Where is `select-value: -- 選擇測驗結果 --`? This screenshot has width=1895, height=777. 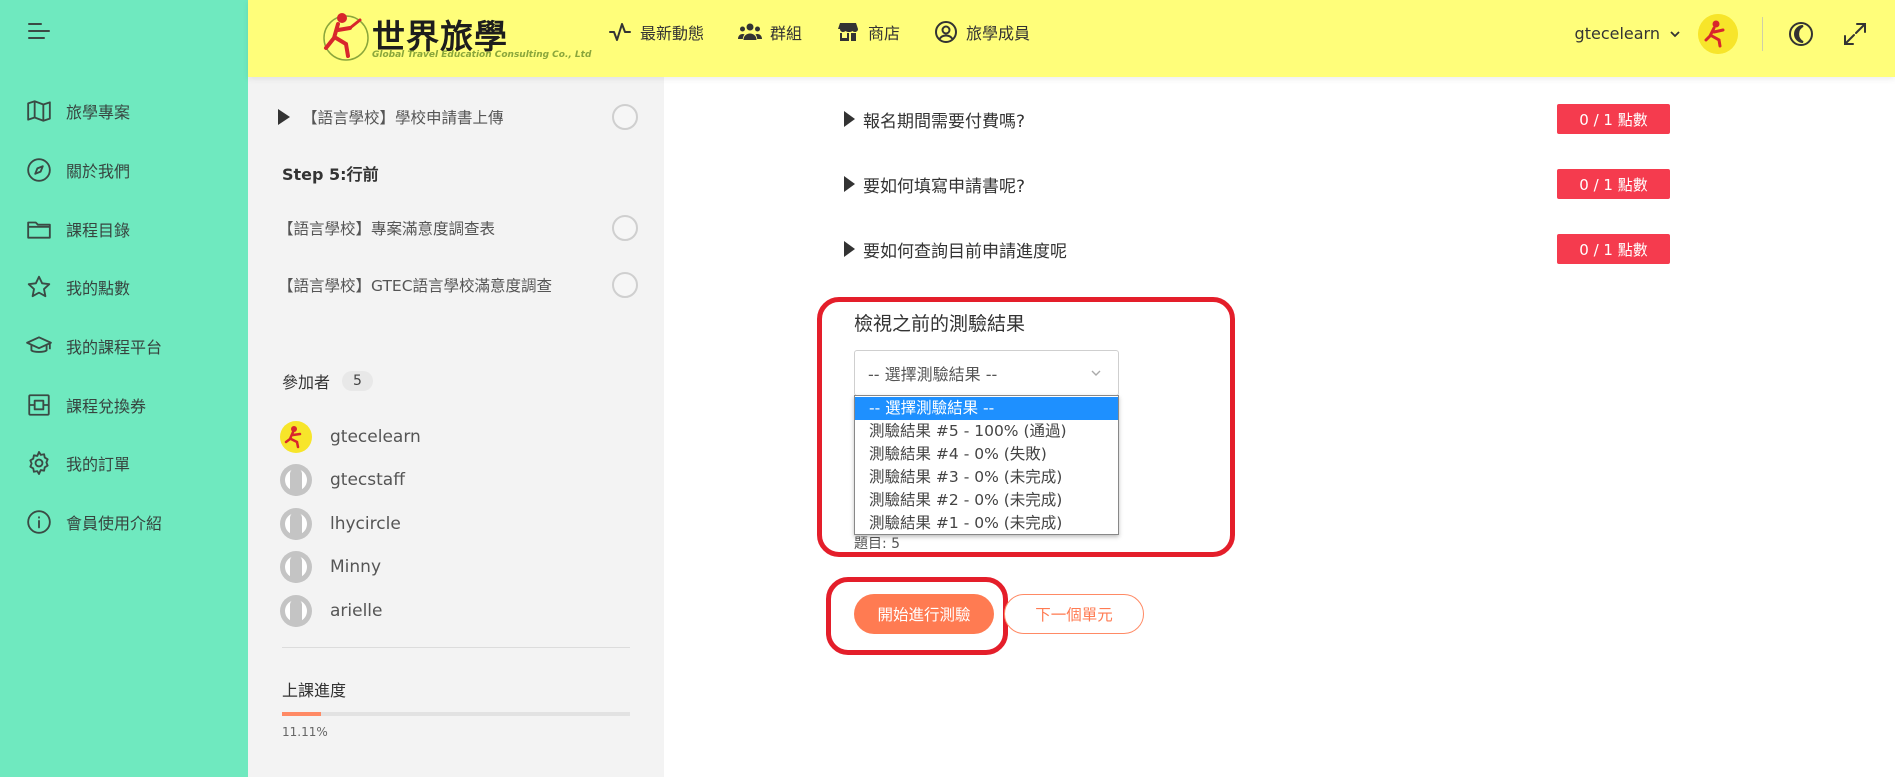
select-value: -- 選擇測驗結果 -- is located at coordinates (933, 374).